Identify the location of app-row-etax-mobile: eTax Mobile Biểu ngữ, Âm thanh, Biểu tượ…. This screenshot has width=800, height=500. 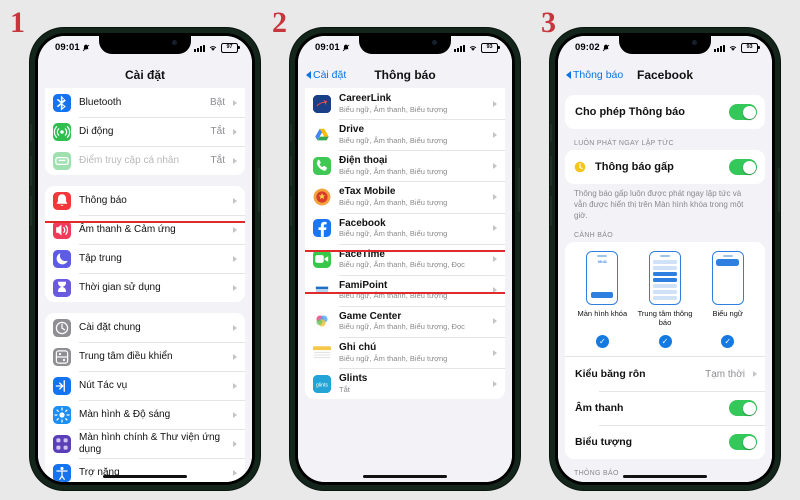
(405, 196).